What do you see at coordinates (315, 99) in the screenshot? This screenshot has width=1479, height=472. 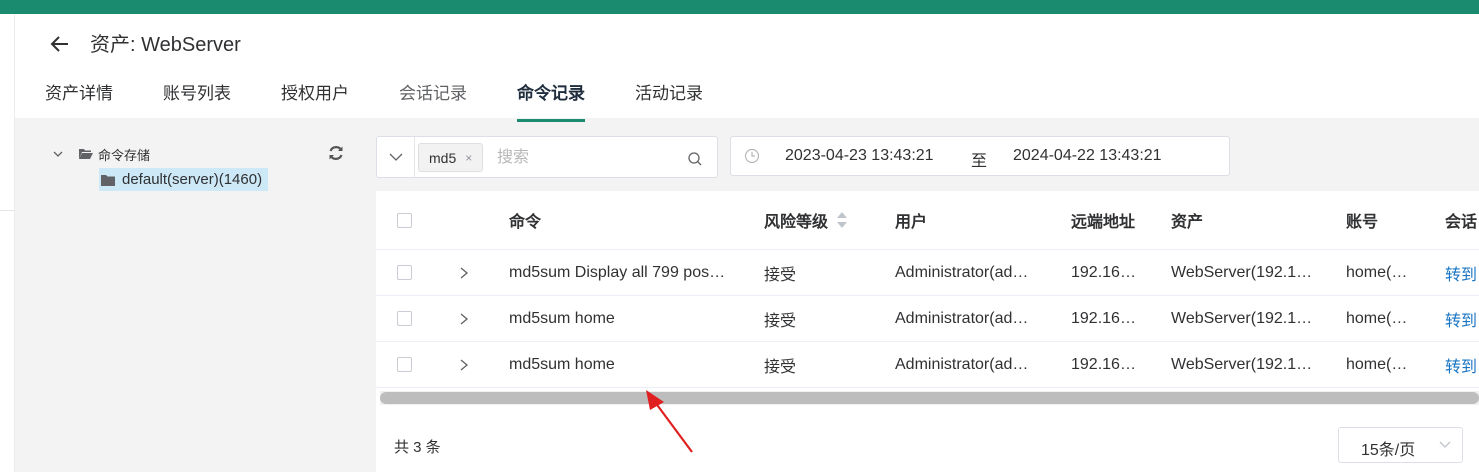 I see `tab-authorized-users: 授权用户` at bounding box center [315, 99].